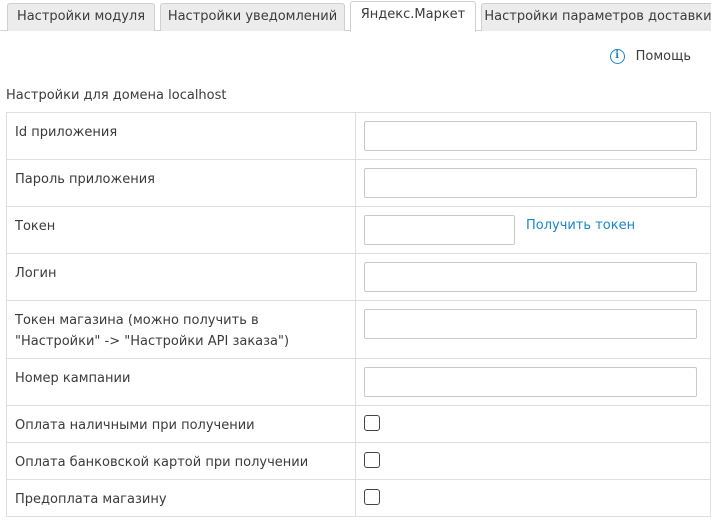 This screenshot has height=522, width=711. I want to click on row-token: Токен Получить токен, so click(358, 230).